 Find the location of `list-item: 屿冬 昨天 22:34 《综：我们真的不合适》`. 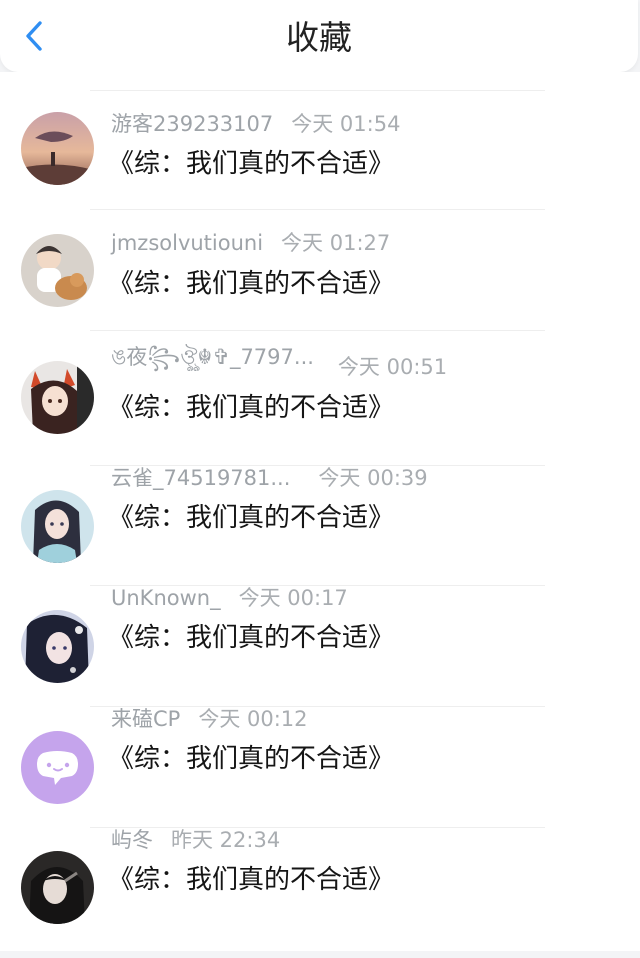

list-item: 屿冬 昨天 22:34 《综：我们真的不合适》 is located at coordinates (320, 893).